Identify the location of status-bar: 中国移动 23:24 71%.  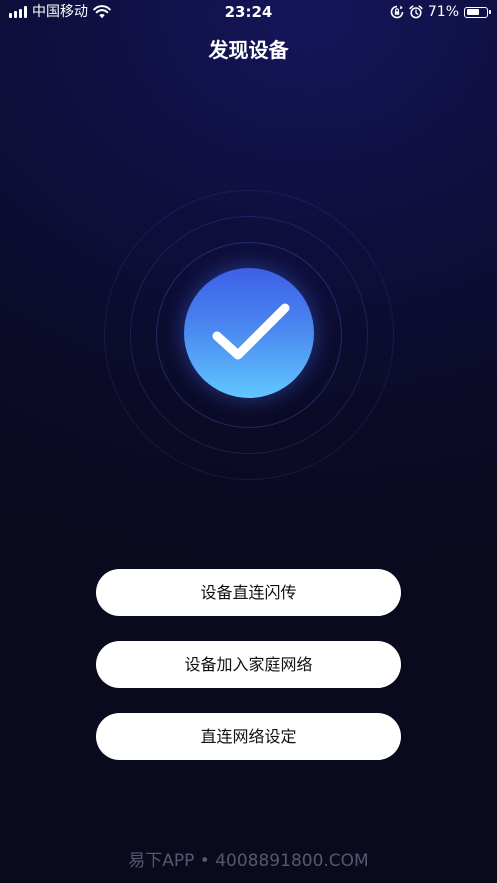
(248, 13).